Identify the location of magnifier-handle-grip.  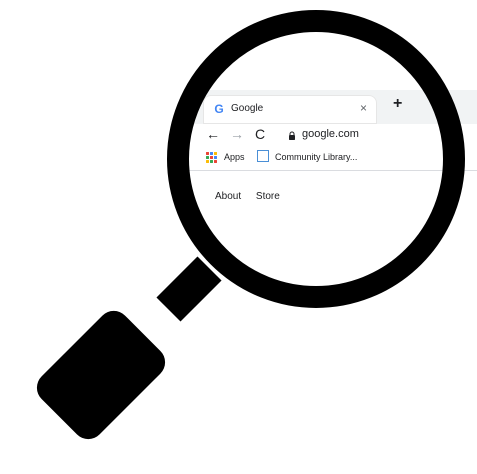
(101, 375).